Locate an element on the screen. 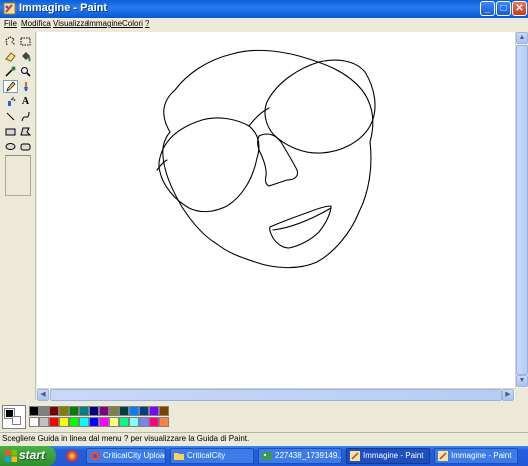 The height and width of the screenshot is (466, 528). rectangle-tool-icon is located at coordinates (10, 132).